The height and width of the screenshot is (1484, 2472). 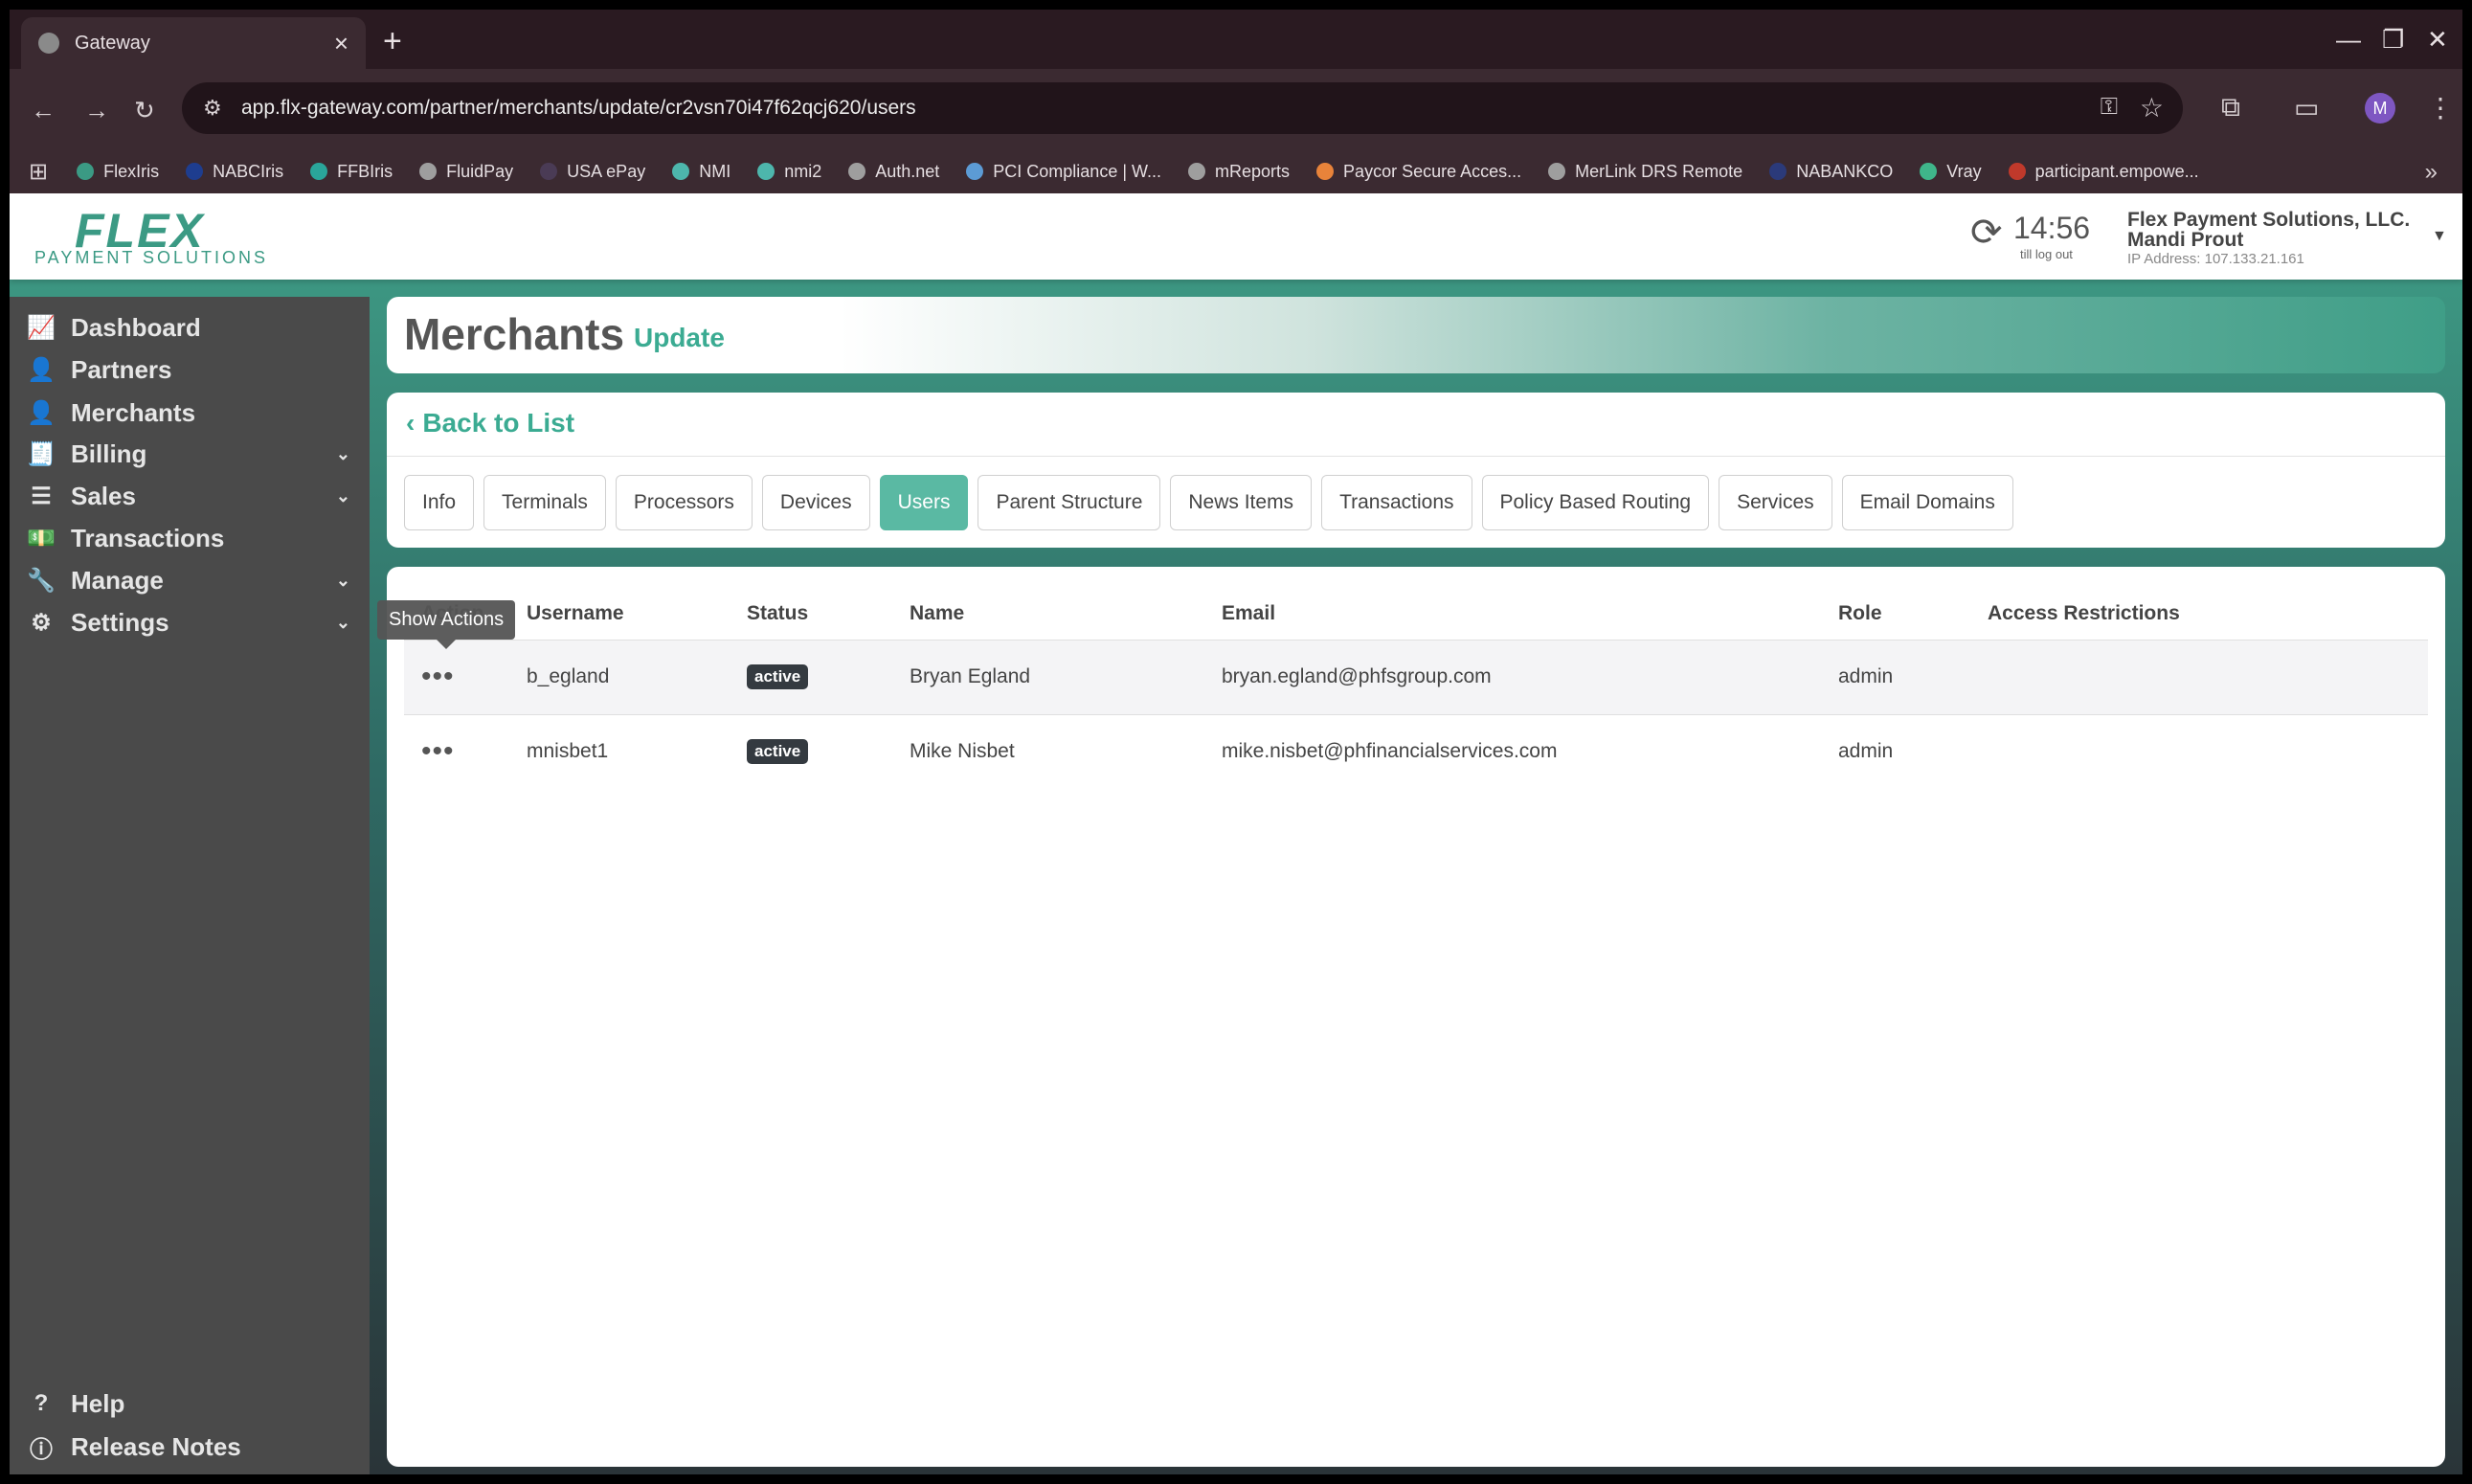 I want to click on bookmark-label: MerLink DRS Remote, so click(x=1659, y=171).